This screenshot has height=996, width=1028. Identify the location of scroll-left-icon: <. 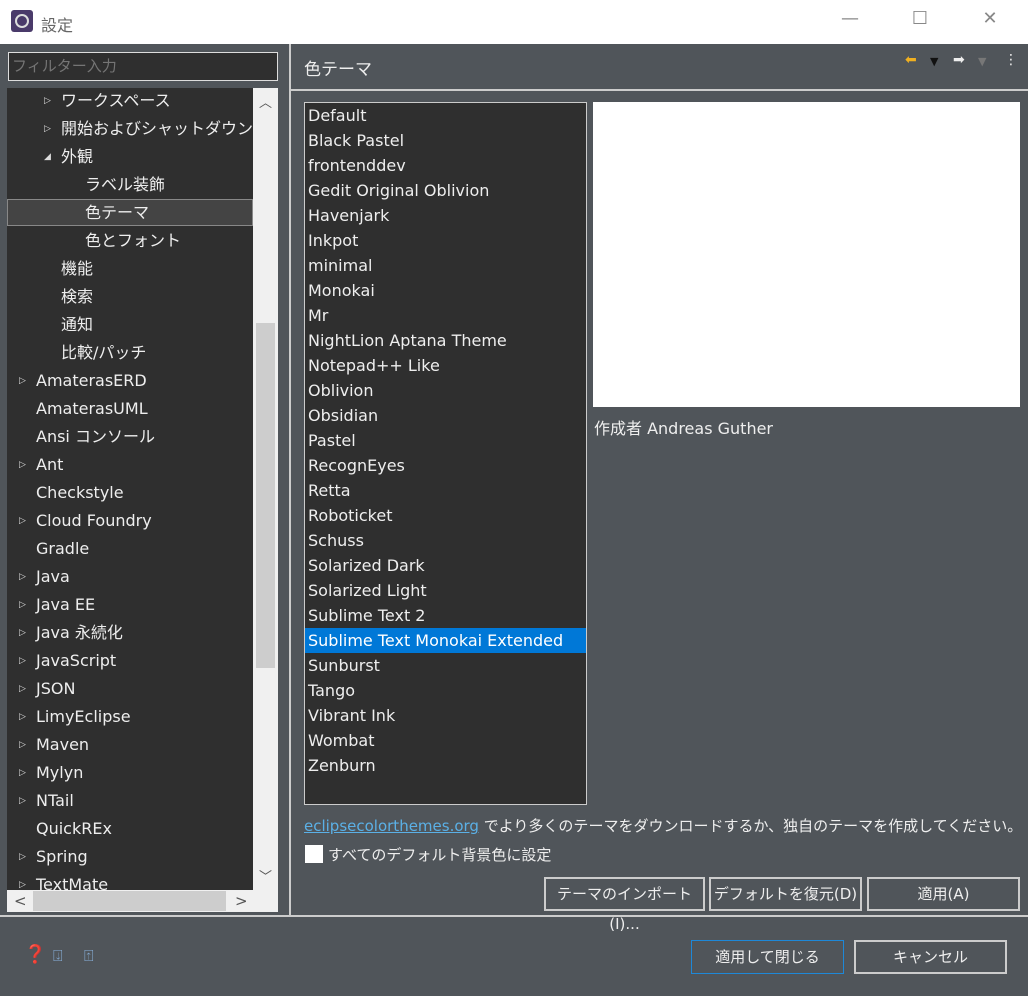
(20, 901).